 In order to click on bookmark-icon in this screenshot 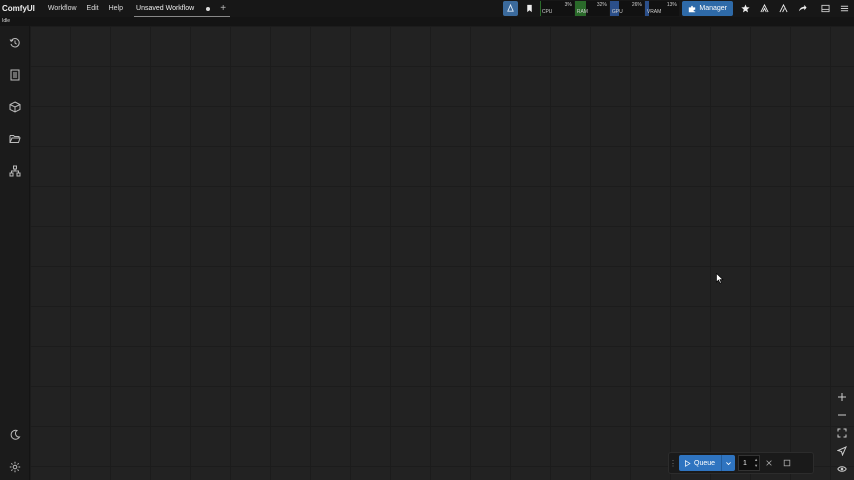, I will do `click(530, 8)`.